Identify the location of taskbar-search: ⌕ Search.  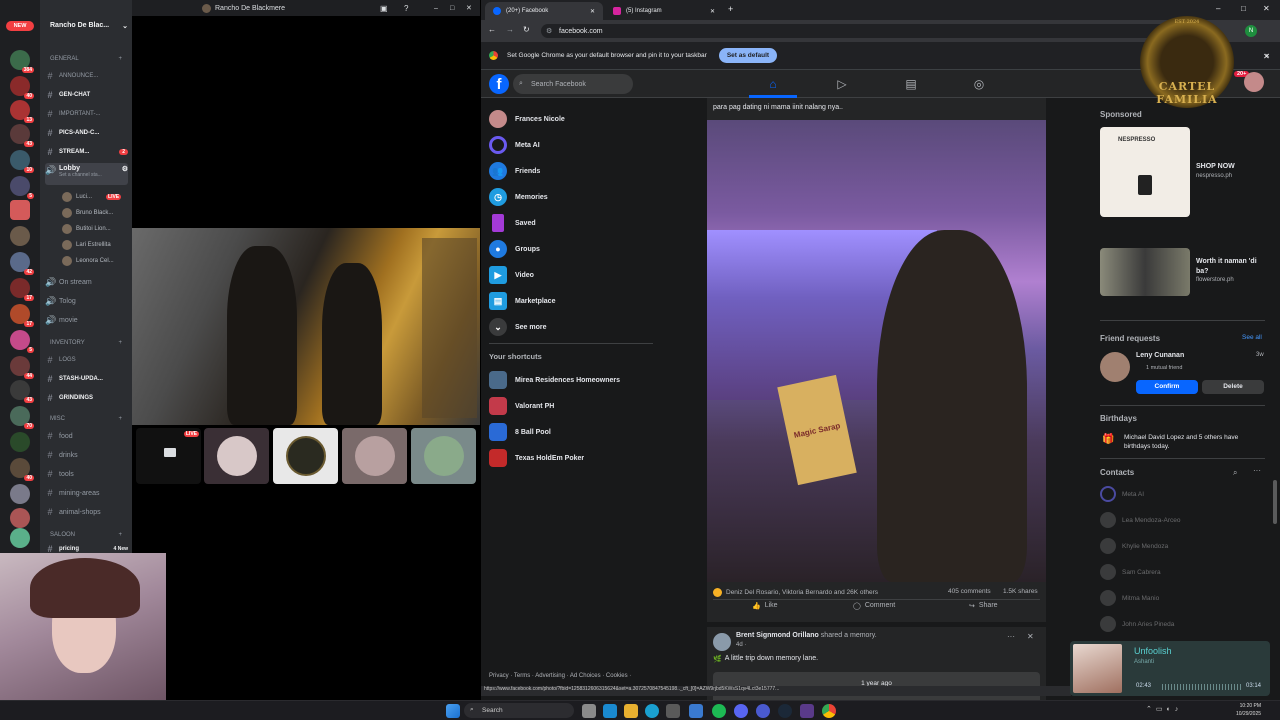
(519, 710).